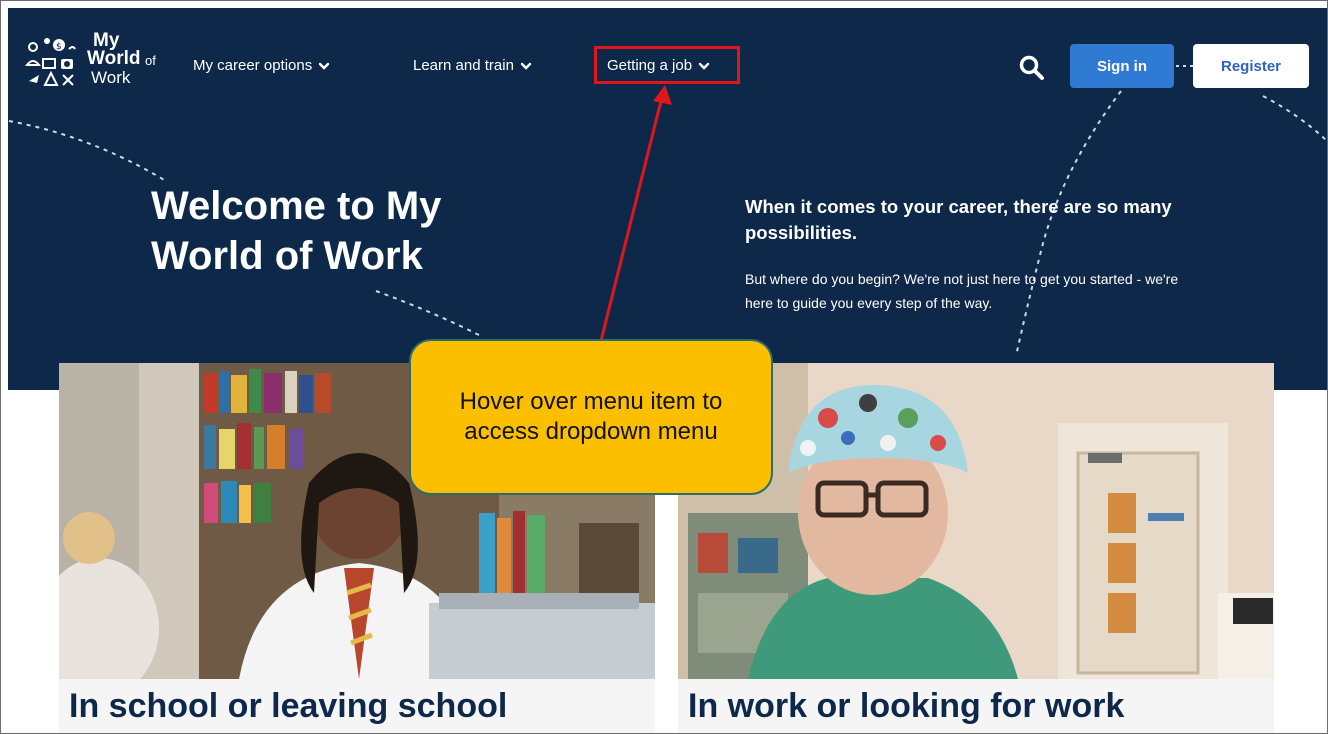 The height and width of the screenshot is (734, 1328). I want to click on nav-my-career-options: My career options, so click(261, 65).